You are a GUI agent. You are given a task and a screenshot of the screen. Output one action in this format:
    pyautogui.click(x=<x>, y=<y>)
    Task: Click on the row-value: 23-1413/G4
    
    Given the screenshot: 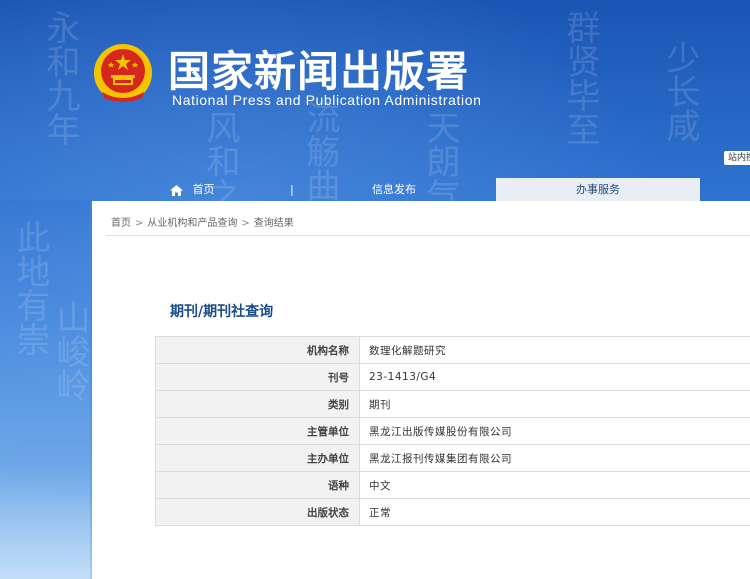 What is the action you would take?
    pyautogui.click(x=554, y=377)
    